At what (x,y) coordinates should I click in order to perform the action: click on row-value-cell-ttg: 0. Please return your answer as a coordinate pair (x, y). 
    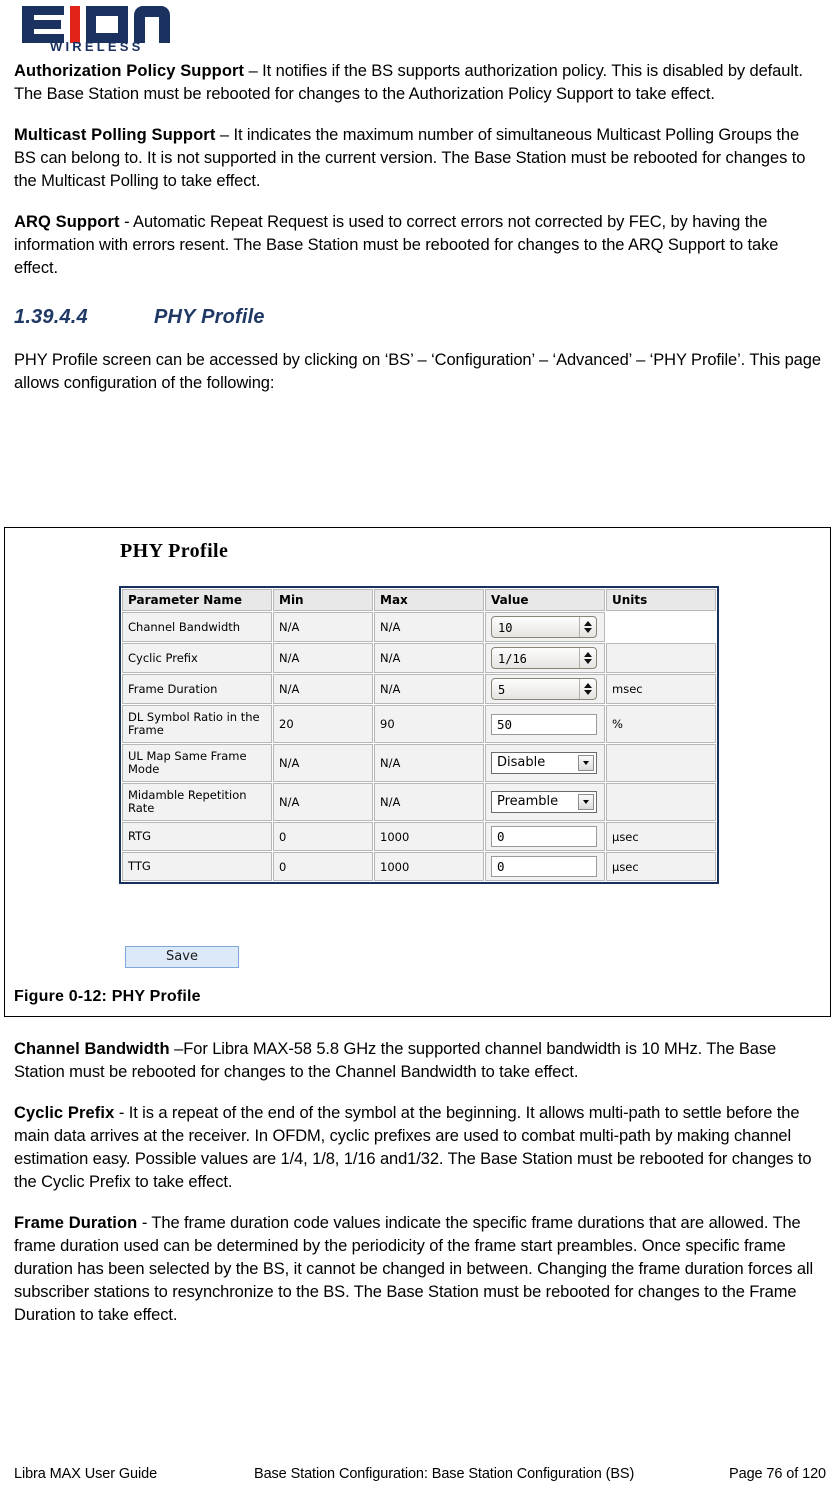
    Looking at the image, I should click on (545, 866).